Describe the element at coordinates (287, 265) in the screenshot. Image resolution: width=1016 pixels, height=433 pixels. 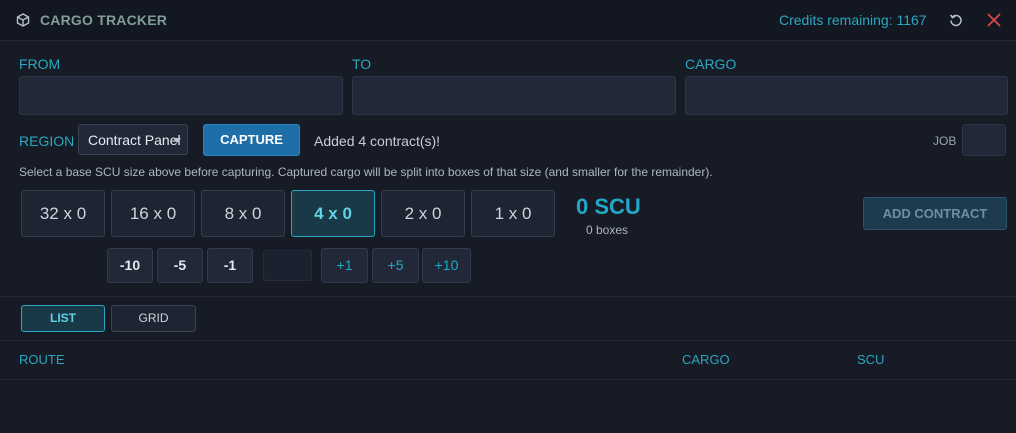
I see `quantity-input` at that location.